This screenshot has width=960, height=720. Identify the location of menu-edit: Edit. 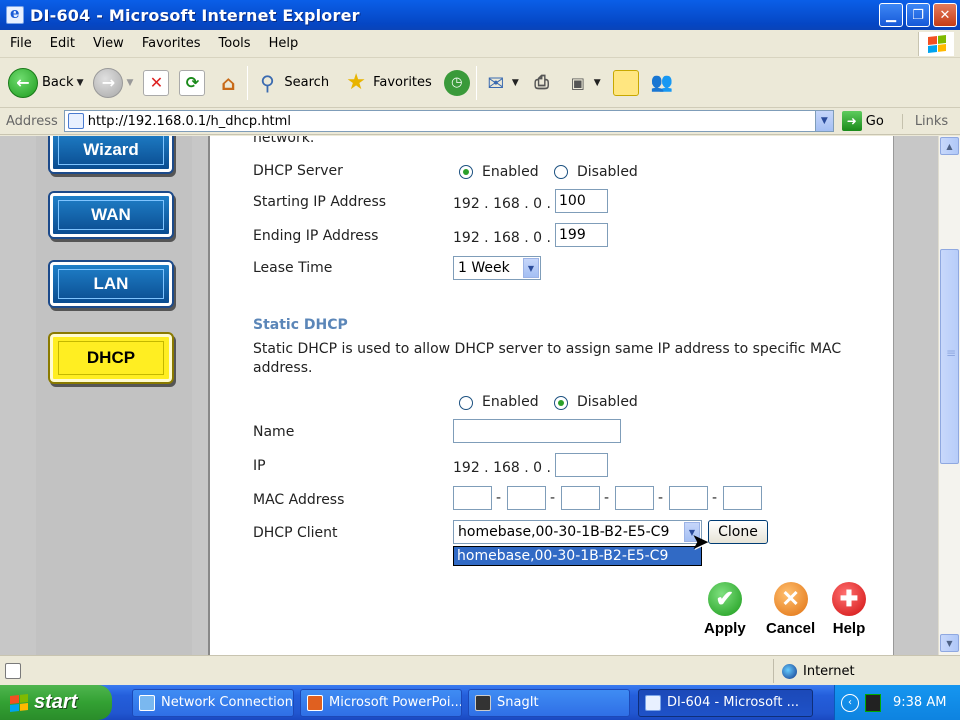
(61, 43).